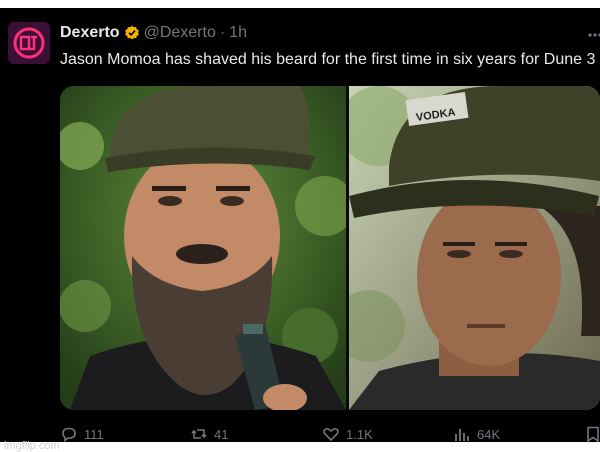 Image resolution: width=600 pixels, height=452 pixels. I want to click on view-count: 64K, so click(489, 434).